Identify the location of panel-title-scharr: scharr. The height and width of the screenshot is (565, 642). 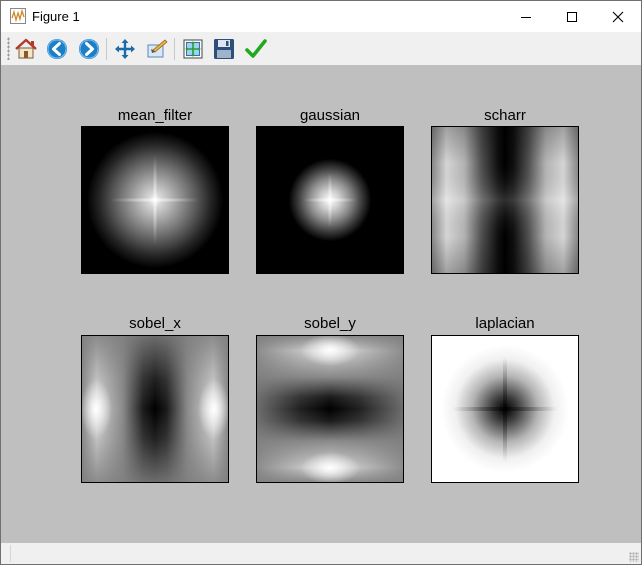
(505, 115).